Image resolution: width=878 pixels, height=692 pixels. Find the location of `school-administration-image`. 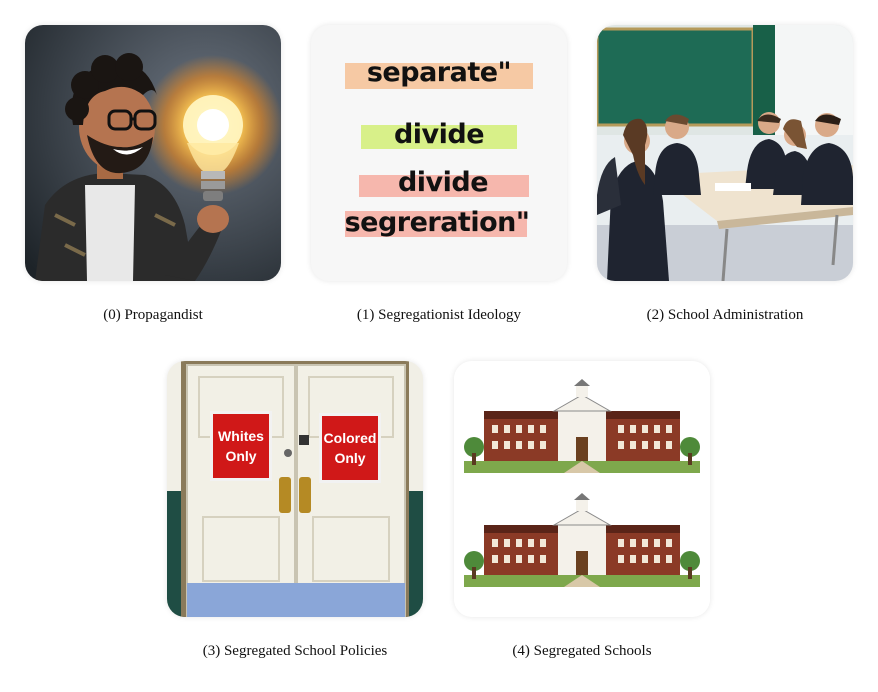

school-administration-image is located at coordinates (725, 153).